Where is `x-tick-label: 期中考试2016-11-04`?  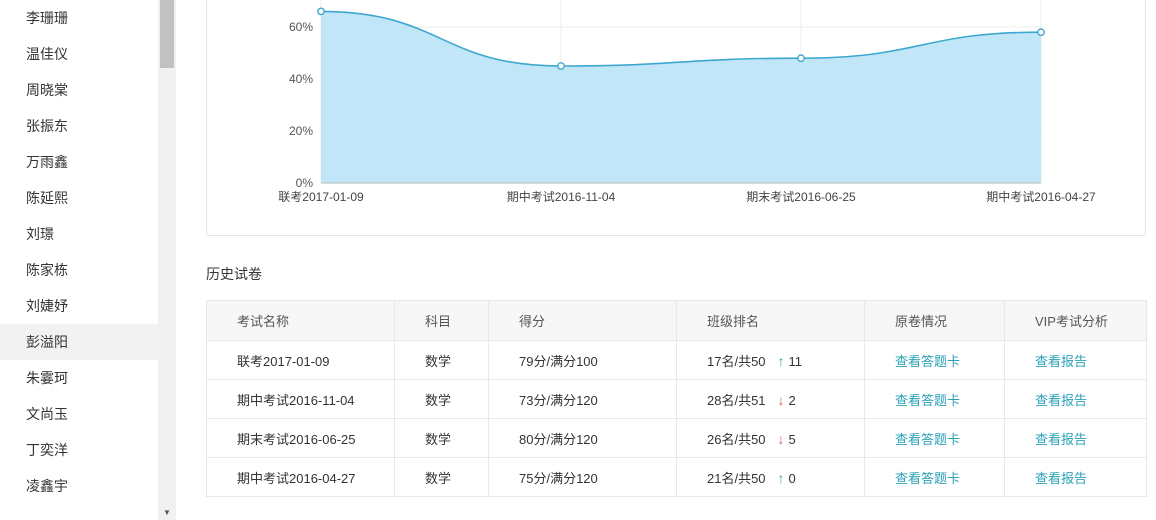 x-tick-label: 期中考试2016-11-04 is located at coordinates (561, 196).